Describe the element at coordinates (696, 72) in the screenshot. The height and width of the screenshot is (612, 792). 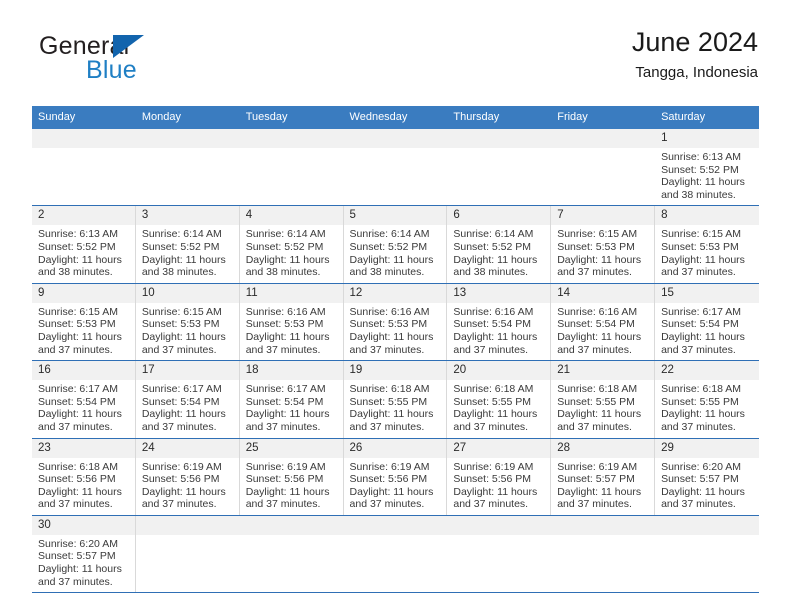
I see `page-subtitle: Tangga, Indonesia` at that location.